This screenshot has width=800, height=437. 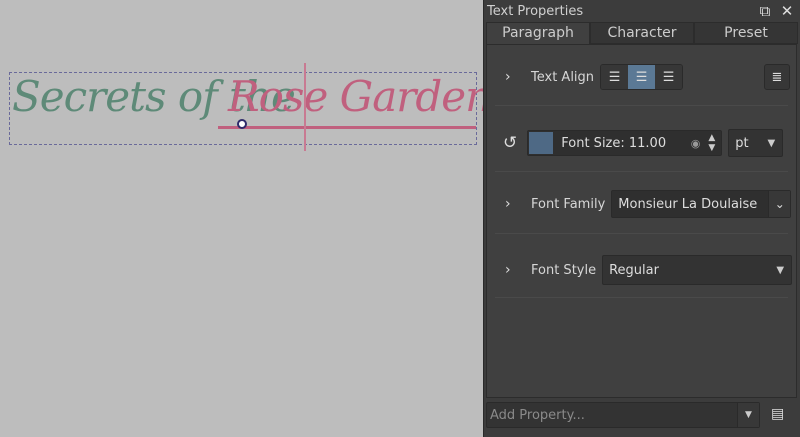 What do you see at coordinates (669, 77) in the screenshot?
I see `align-right-button: ☰` at bounding box center [669, 77].